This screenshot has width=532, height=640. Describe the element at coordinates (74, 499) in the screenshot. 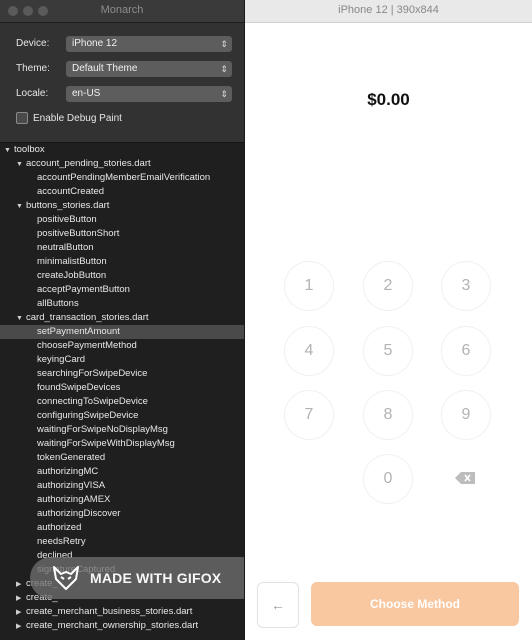

I see `tree-node-label: authorizingAMEX` at that location.